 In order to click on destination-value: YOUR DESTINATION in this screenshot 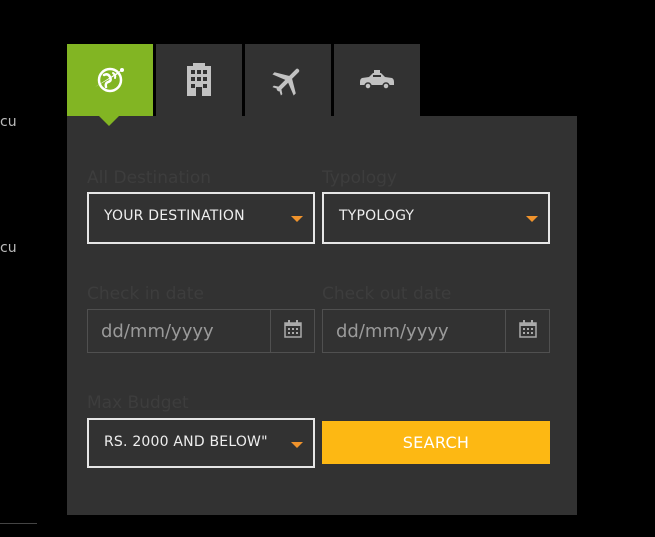, I will do `click(174, 216)`.